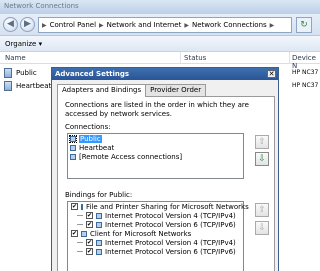 The width and height of the screenshot is (320, 271). I want to click on binding-label: Client for Microsoft Networks, so click(141, 233).